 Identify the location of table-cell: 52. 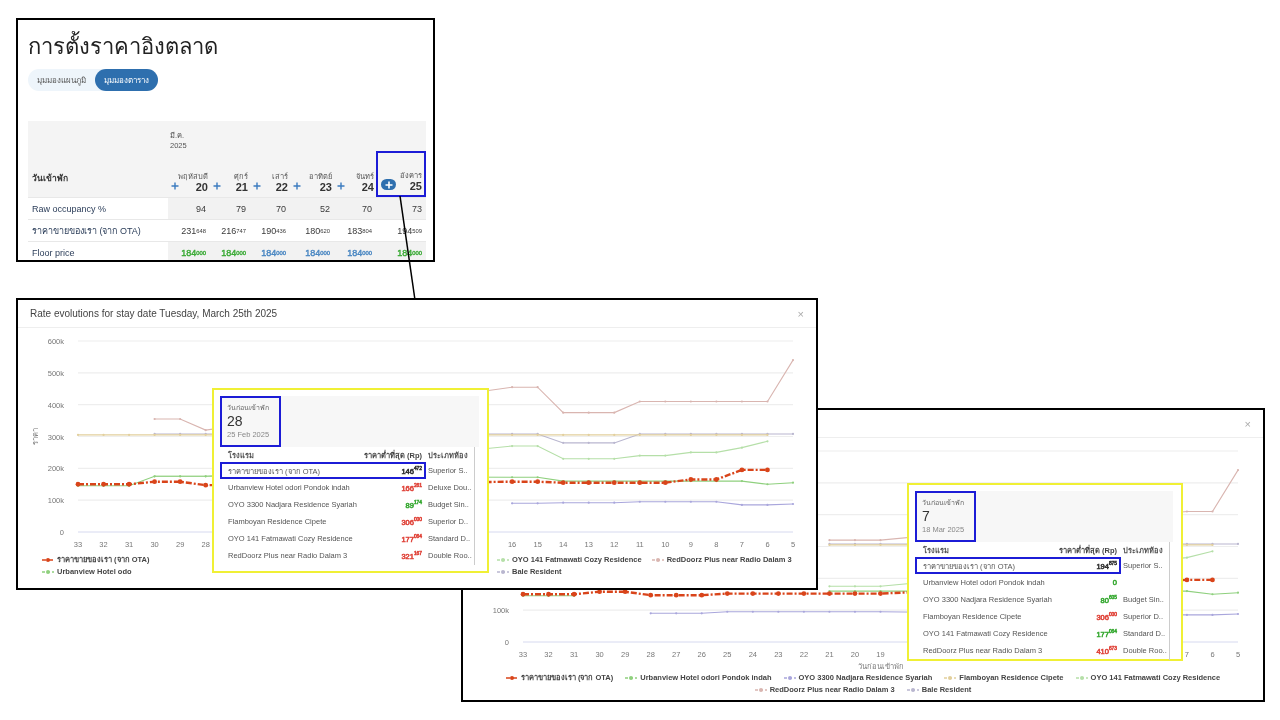
(312, 208).